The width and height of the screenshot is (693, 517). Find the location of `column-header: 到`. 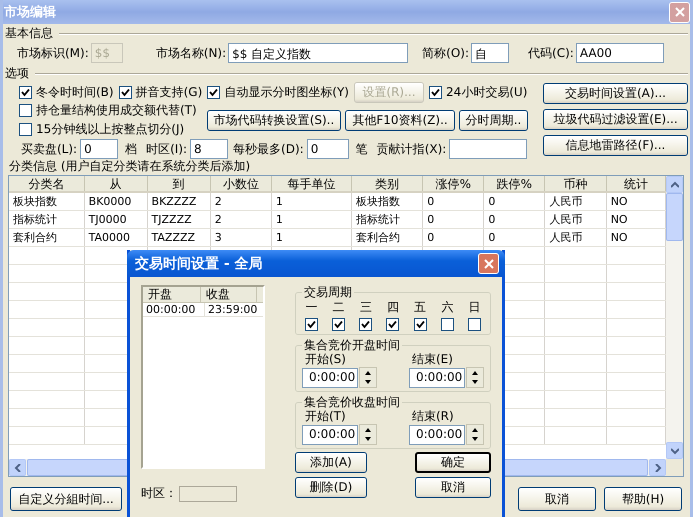

column-header: 到 is located at coordinates (178, 184).